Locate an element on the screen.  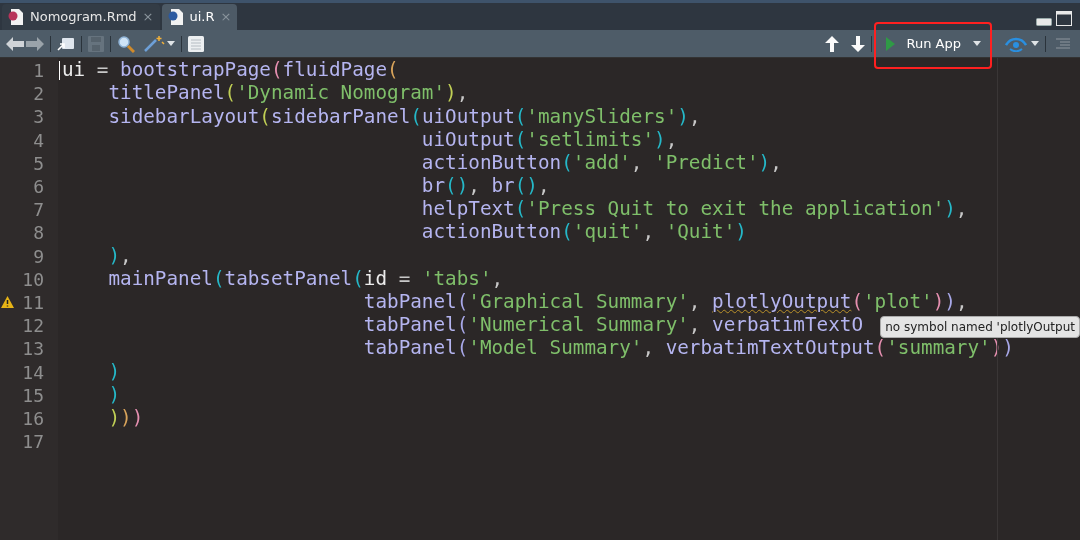
code-line: tabPanel('Numerical Summary', verbatimTextO is located at coordinates (612, 325).